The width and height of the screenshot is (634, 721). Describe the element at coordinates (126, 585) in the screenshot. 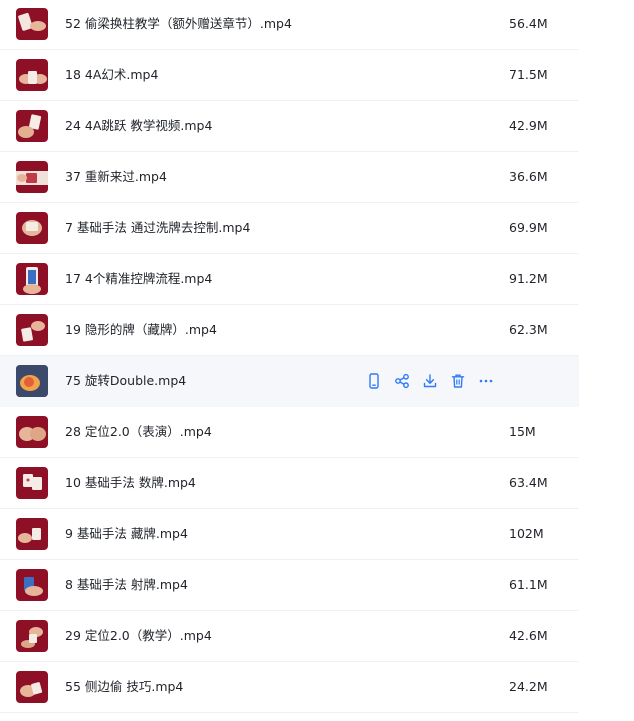

I see `file-name: 8 基础手法 射牌.mp4` at that location.